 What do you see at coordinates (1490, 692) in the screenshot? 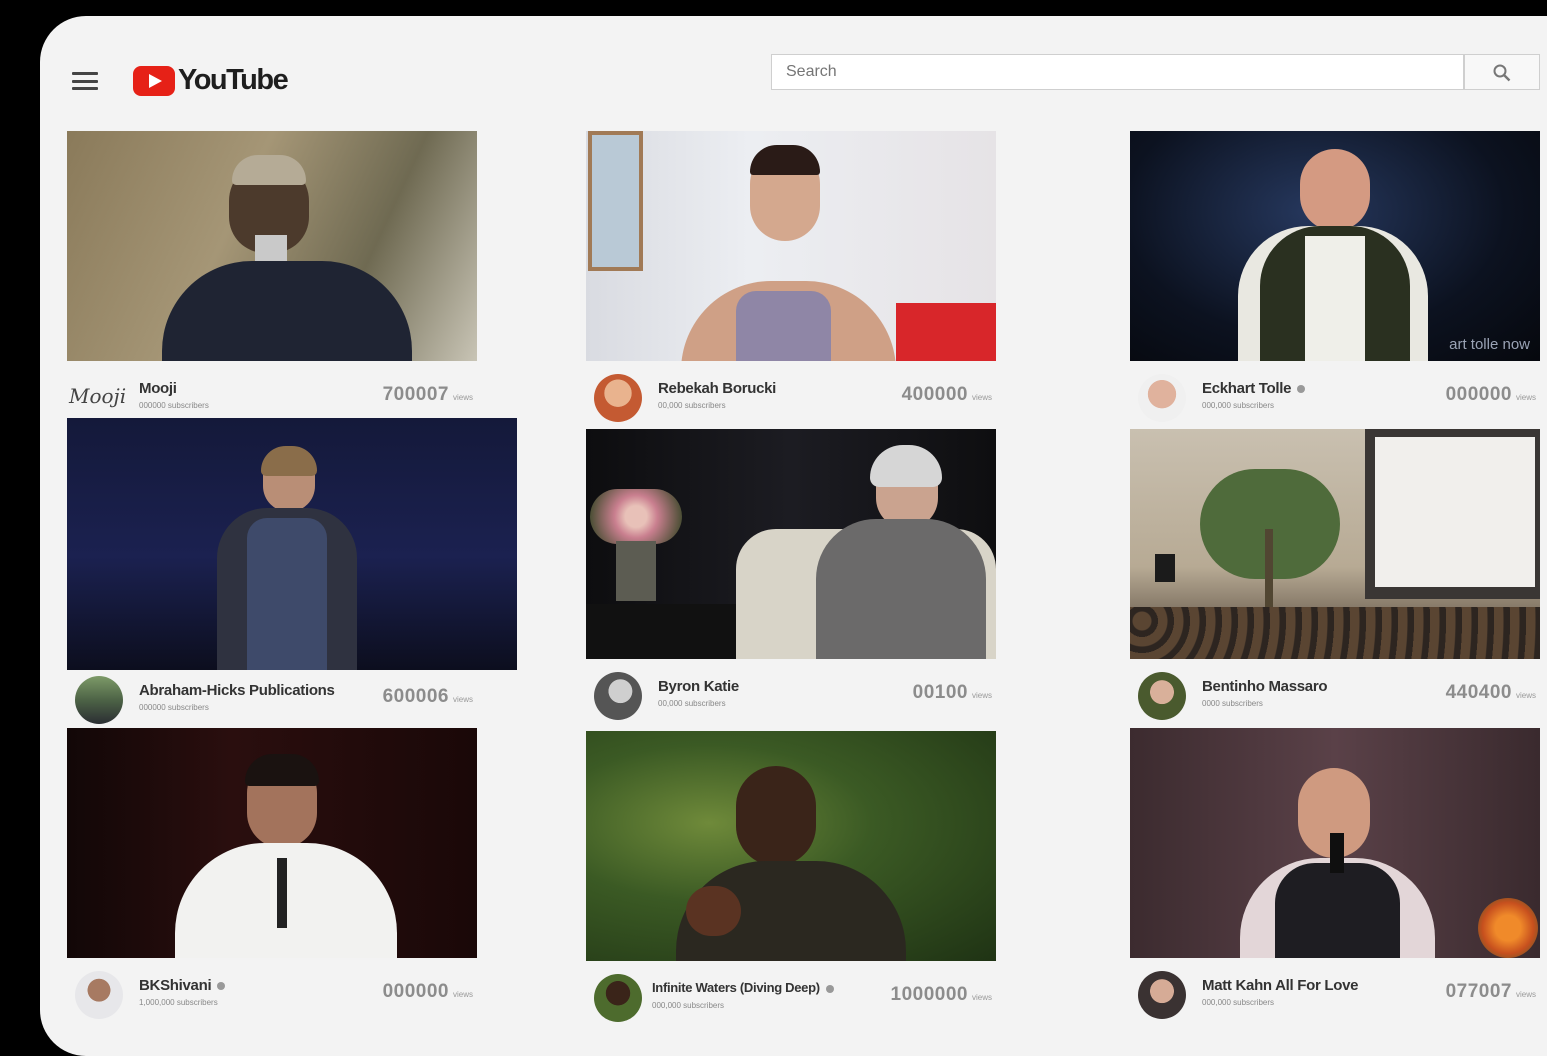
I see `view-count: 440400 views` at bounding box center [1490, 692].